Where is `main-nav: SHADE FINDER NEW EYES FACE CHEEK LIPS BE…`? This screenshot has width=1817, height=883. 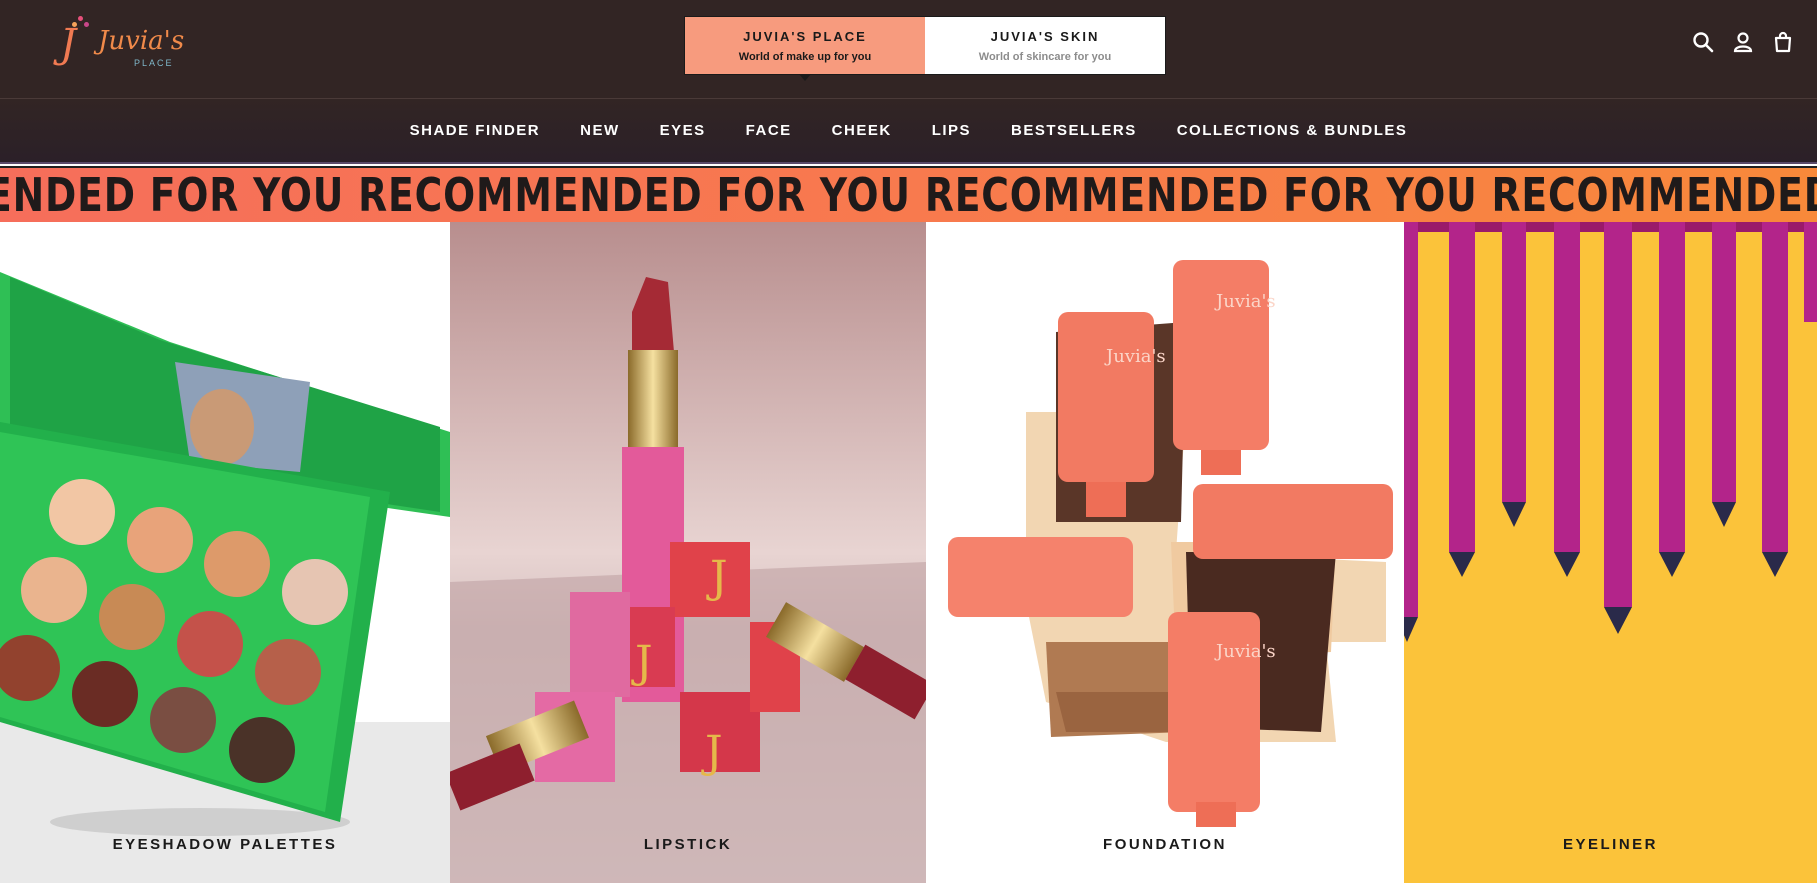
main-nav: SHADE FINDER NEW EYES FACE CHEEK LIPS BE… is located at coordinates (908, 131).